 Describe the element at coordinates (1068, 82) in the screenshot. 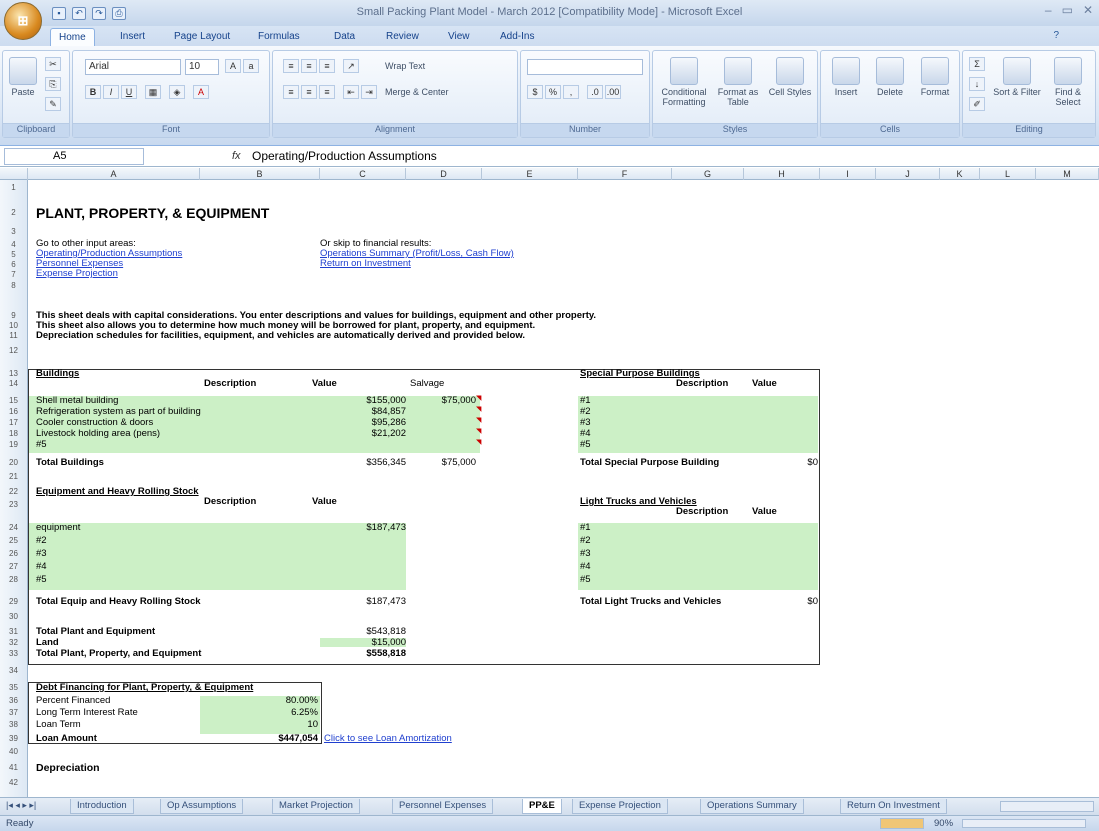

I see `find-select-button: Find & Select` at that location.